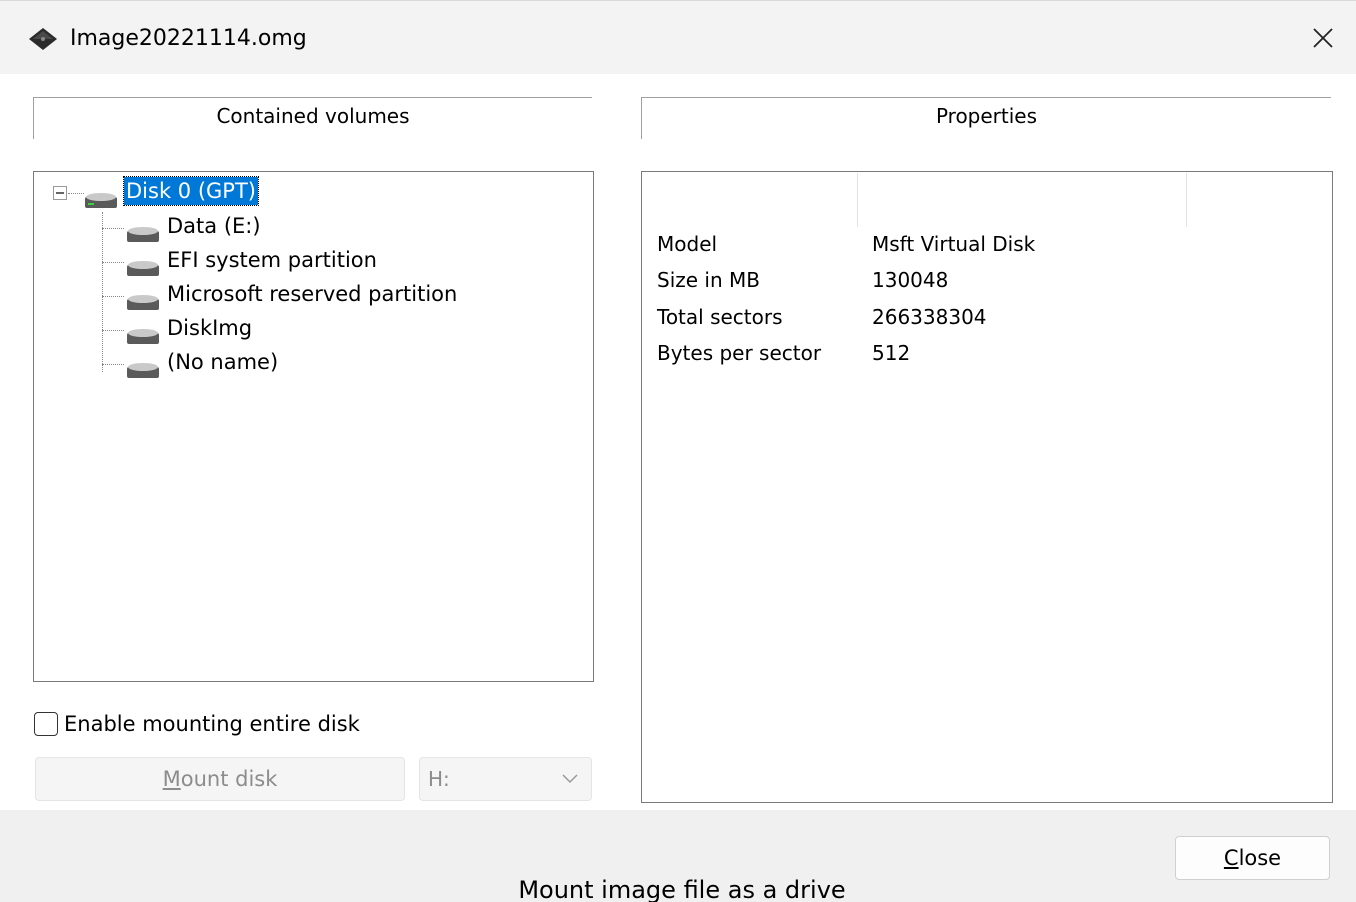 The image size is (1356, 902). What do you see at coordinates (720, 317) in the screenshot?
I see `property-name: Total sectors` at bounding box center [720, 317].